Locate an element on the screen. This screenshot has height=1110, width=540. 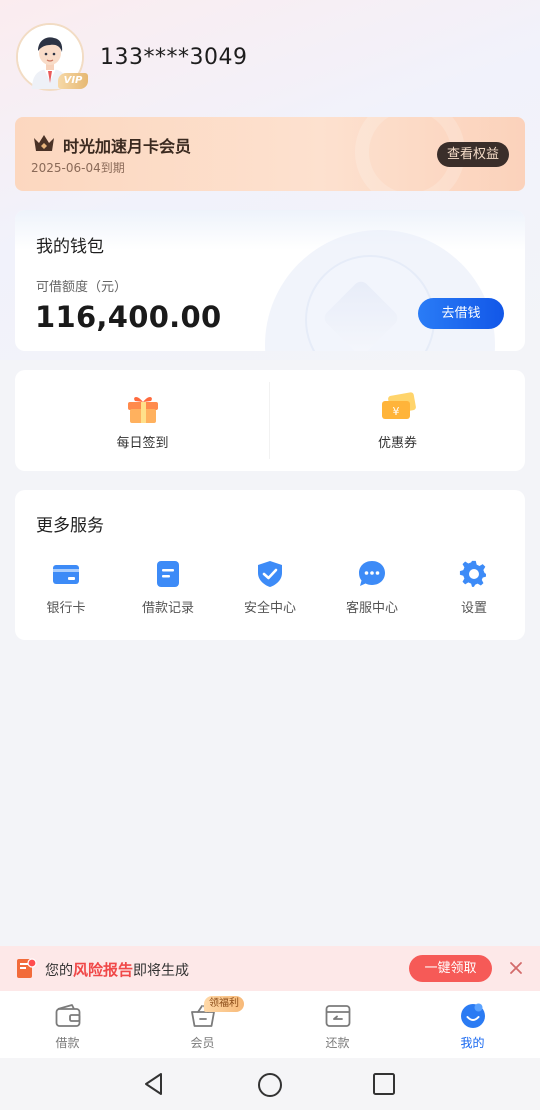
service-label: 借款记录 is located at coordinates (167, 608).